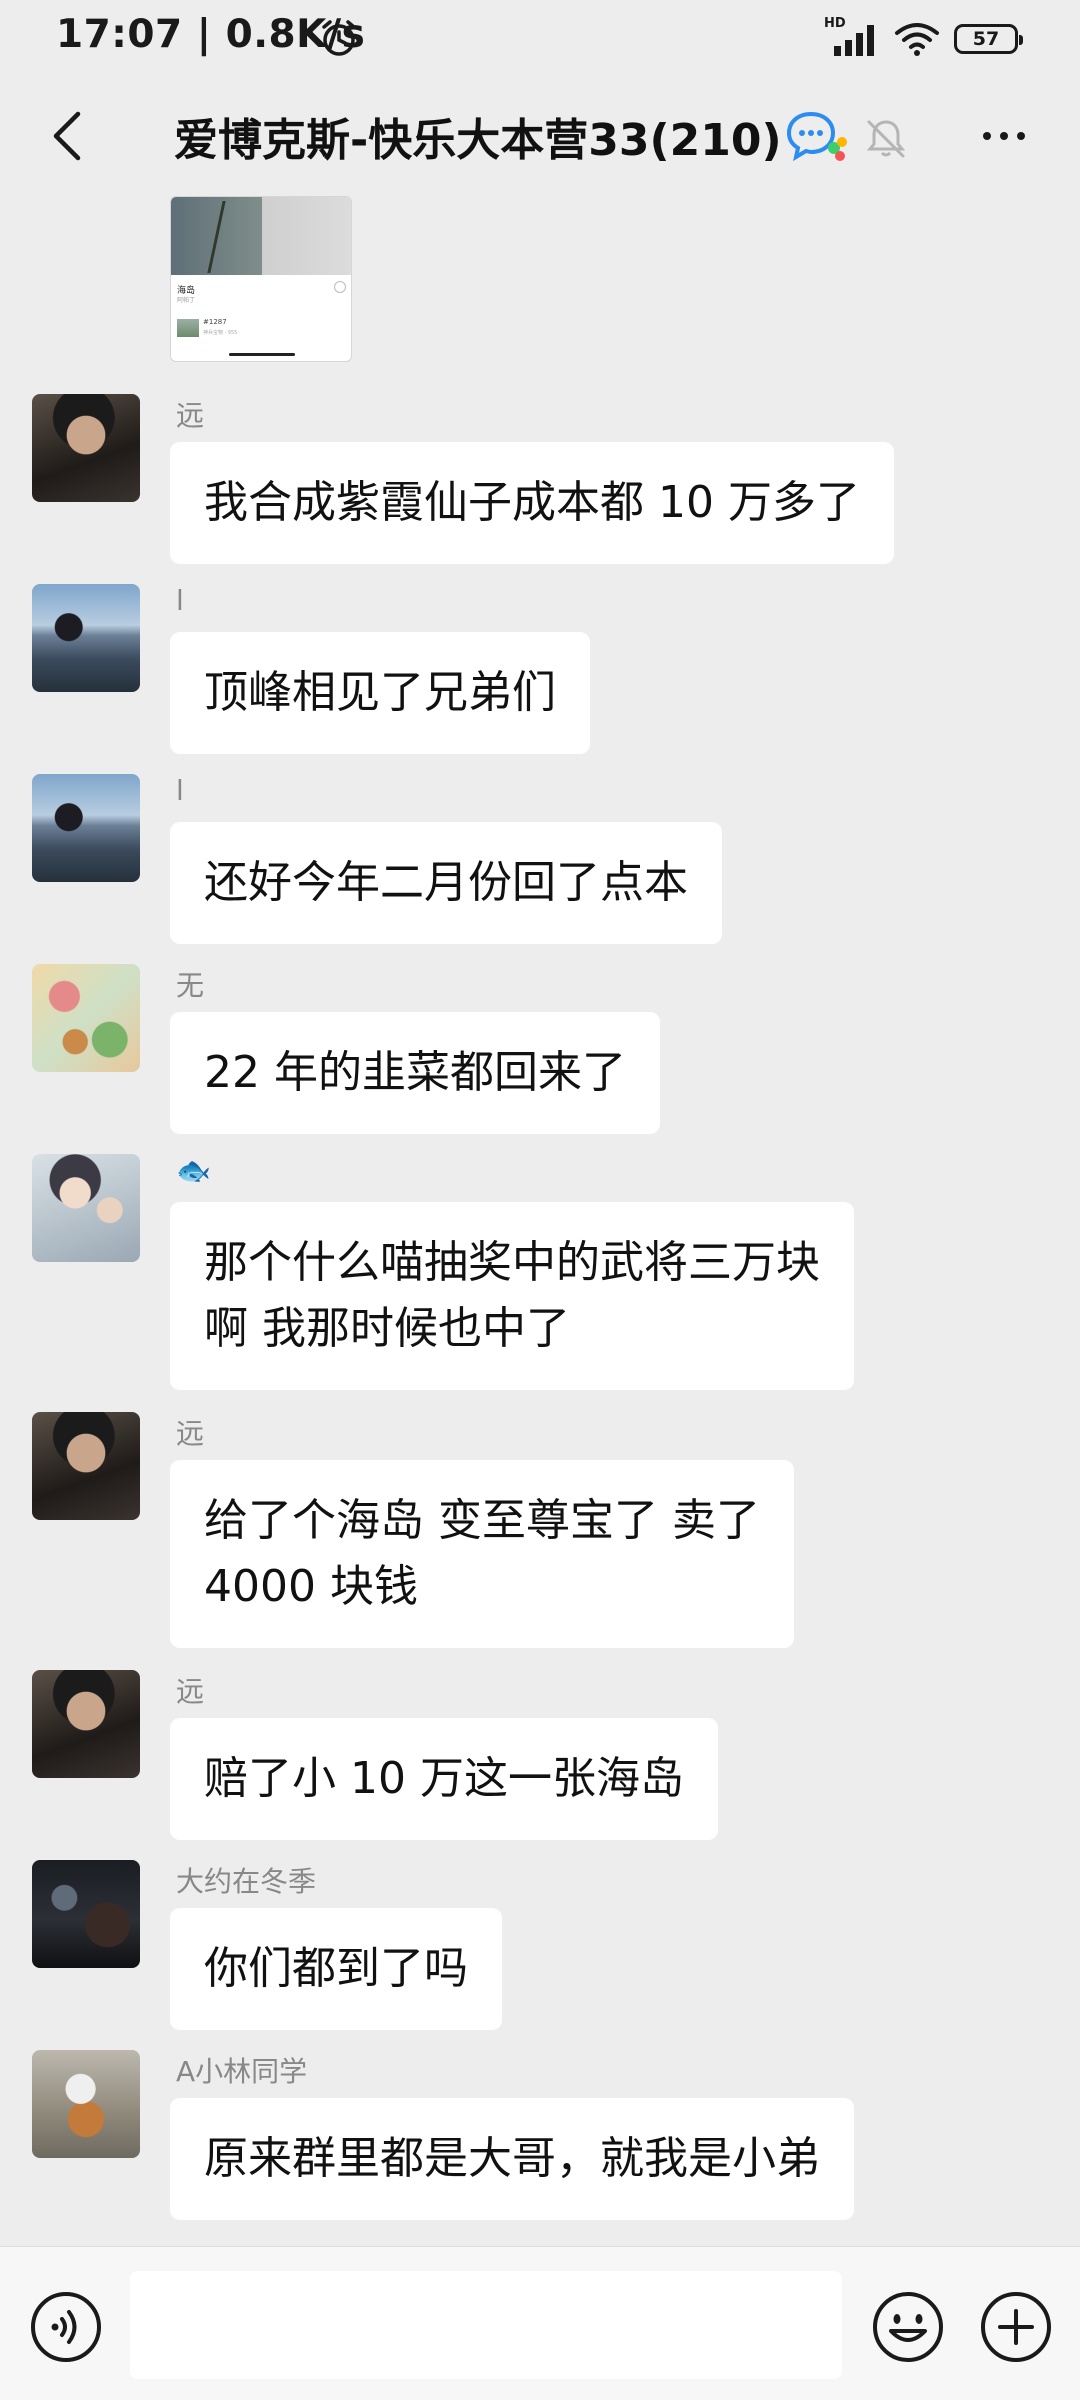  What do you see at coordinates (512, 2159) in the screenshot?
I see `message-bubble: 原来群里都是大哥，就我是小弟` at bounding box center [512, 2159].